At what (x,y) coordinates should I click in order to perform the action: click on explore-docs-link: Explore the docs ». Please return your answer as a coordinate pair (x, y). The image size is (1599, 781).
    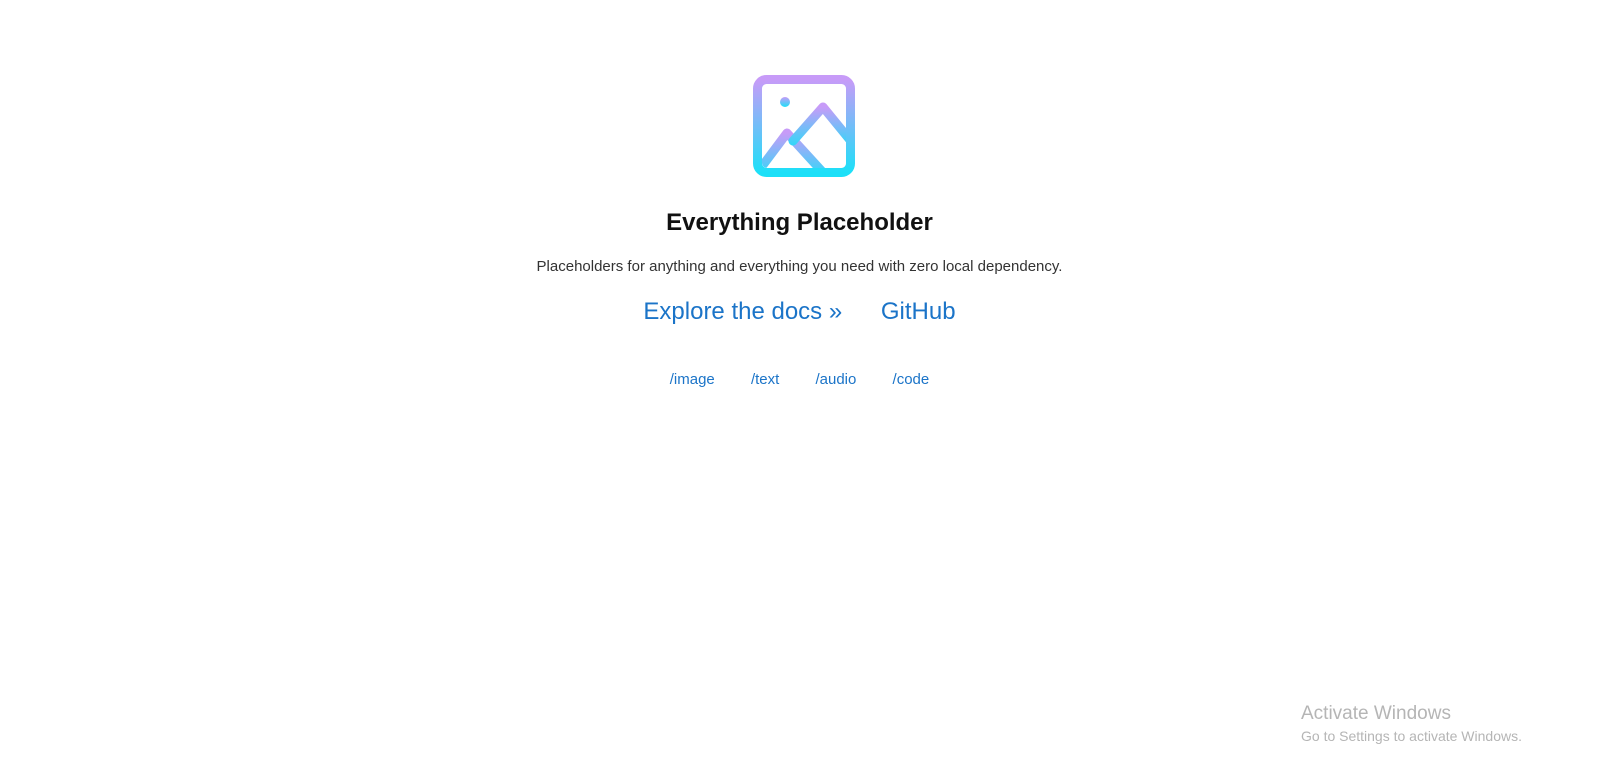
    Looking at the image, I should click on (742, 311).